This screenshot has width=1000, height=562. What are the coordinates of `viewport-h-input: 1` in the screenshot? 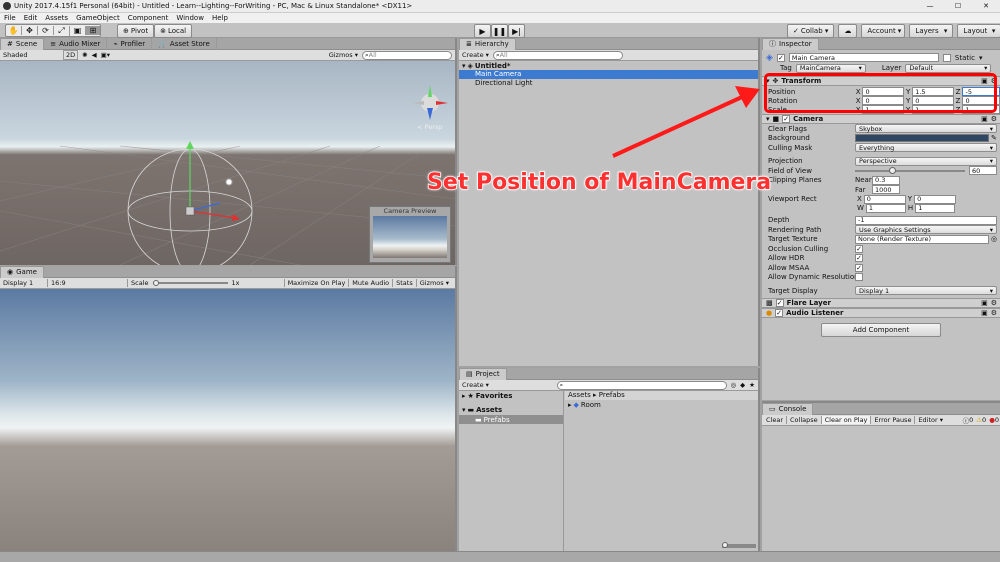 It's located at (935, 208).